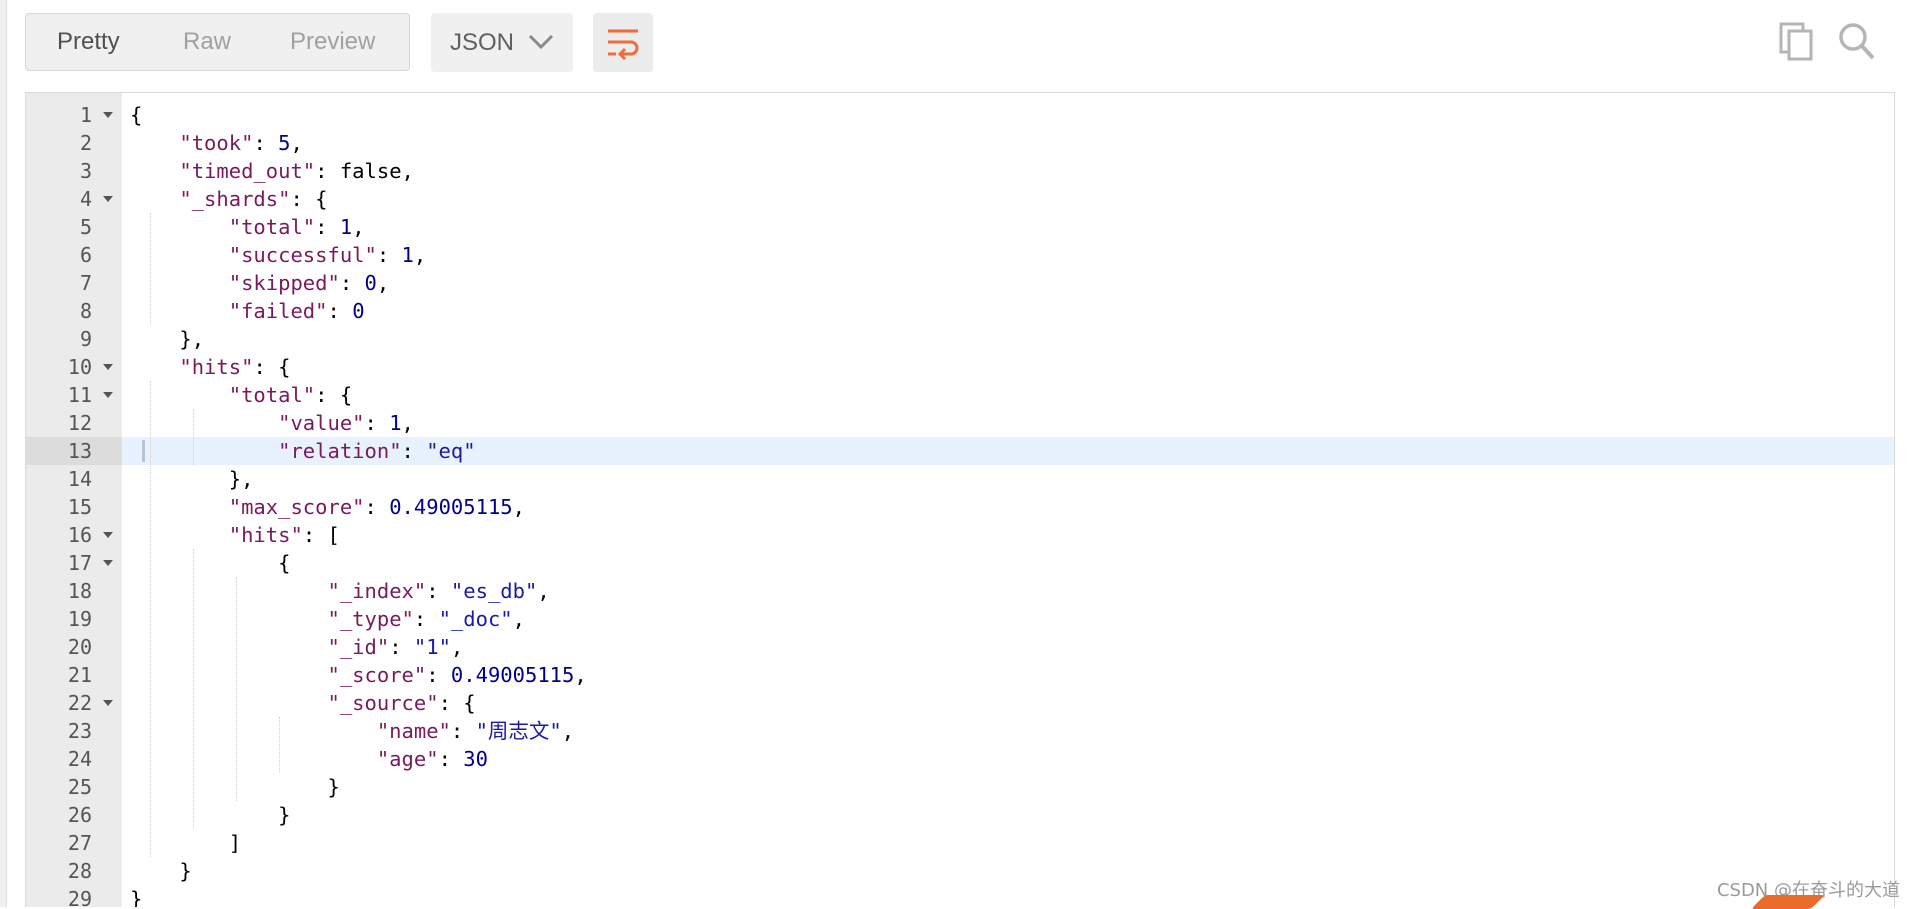 The image size is (1914, 909). Describe the element at coordinates (407, 255) in the screenshot. I see `json-number: 1` at that location.